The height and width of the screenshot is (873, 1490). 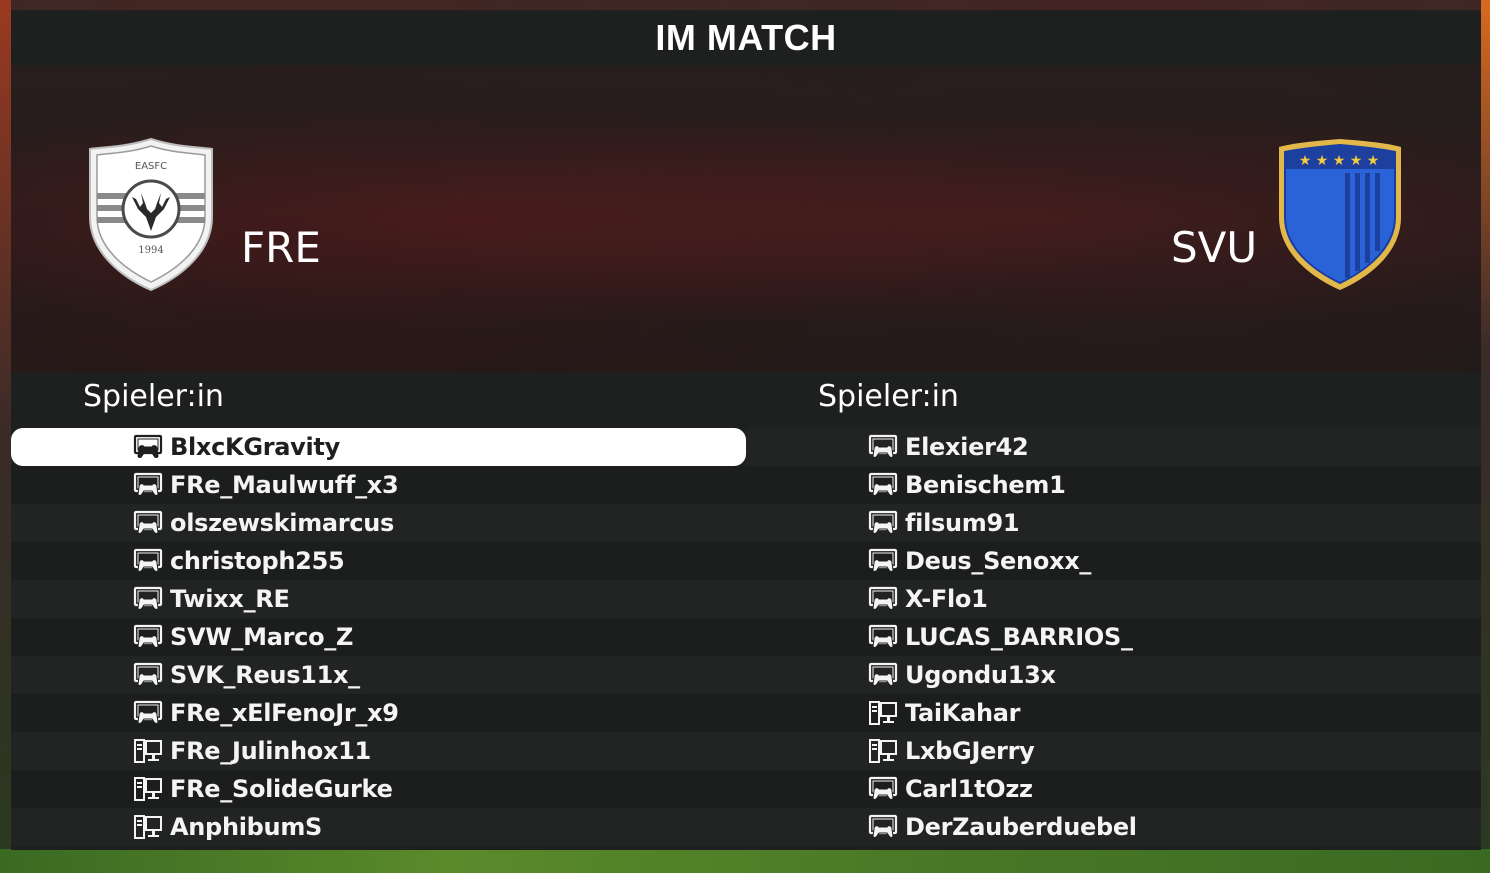 I want to click on player-name: christoph255, so click(x=257, y=561).